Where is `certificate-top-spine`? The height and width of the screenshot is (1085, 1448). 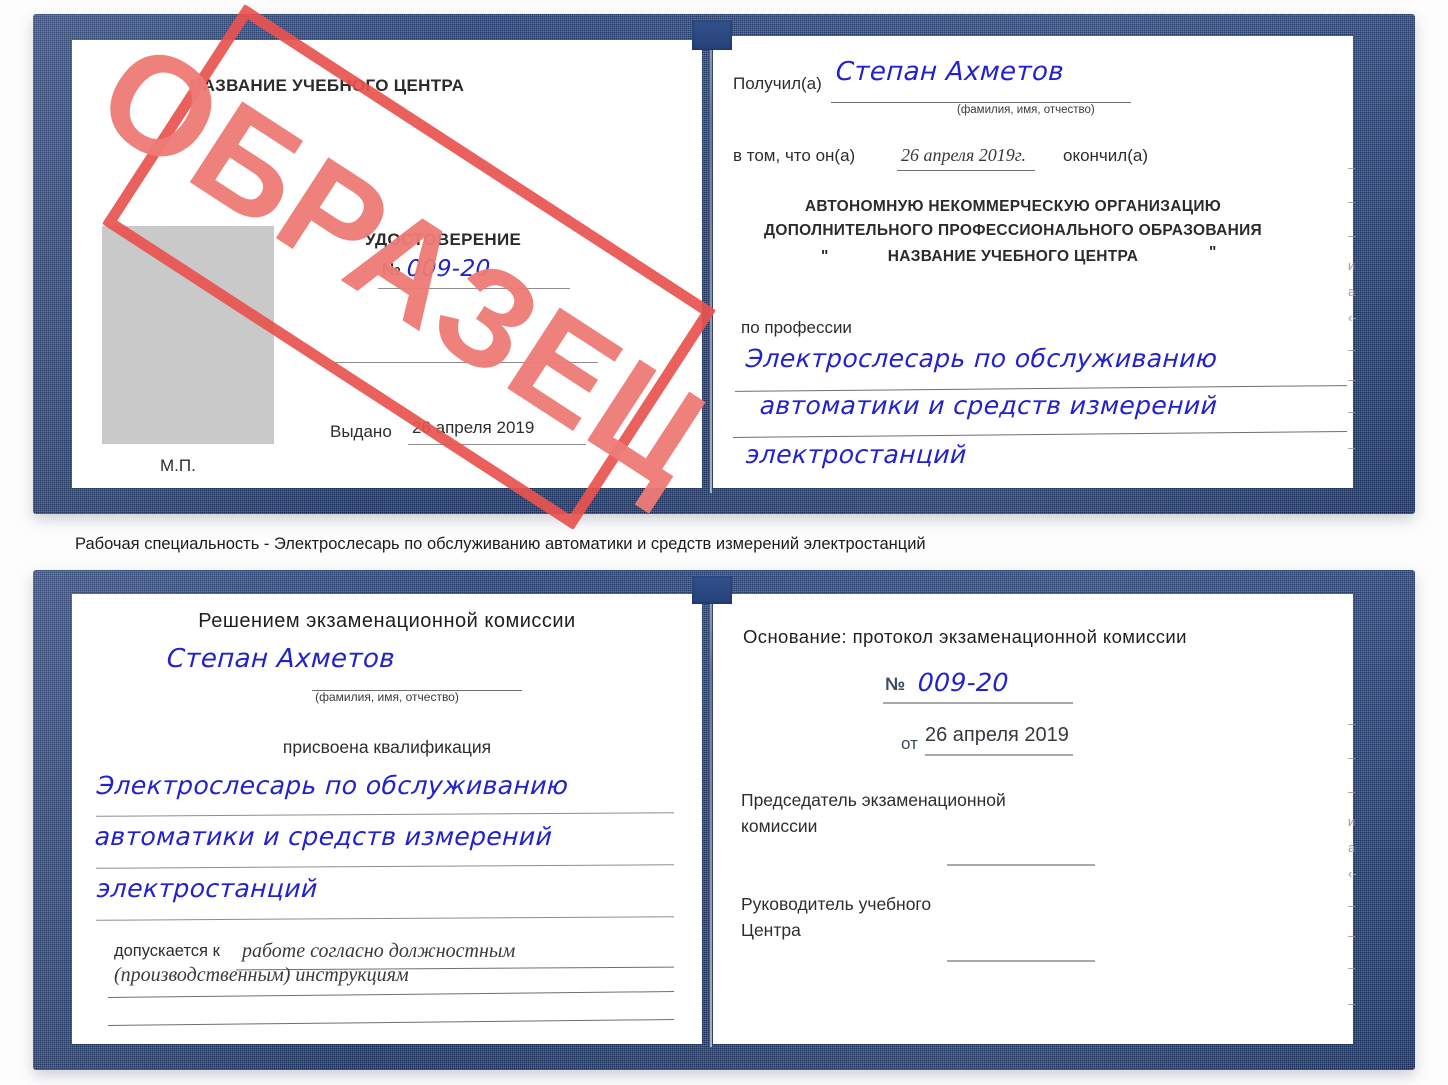
certificate-top-spine is located at coordinates (711, 265).